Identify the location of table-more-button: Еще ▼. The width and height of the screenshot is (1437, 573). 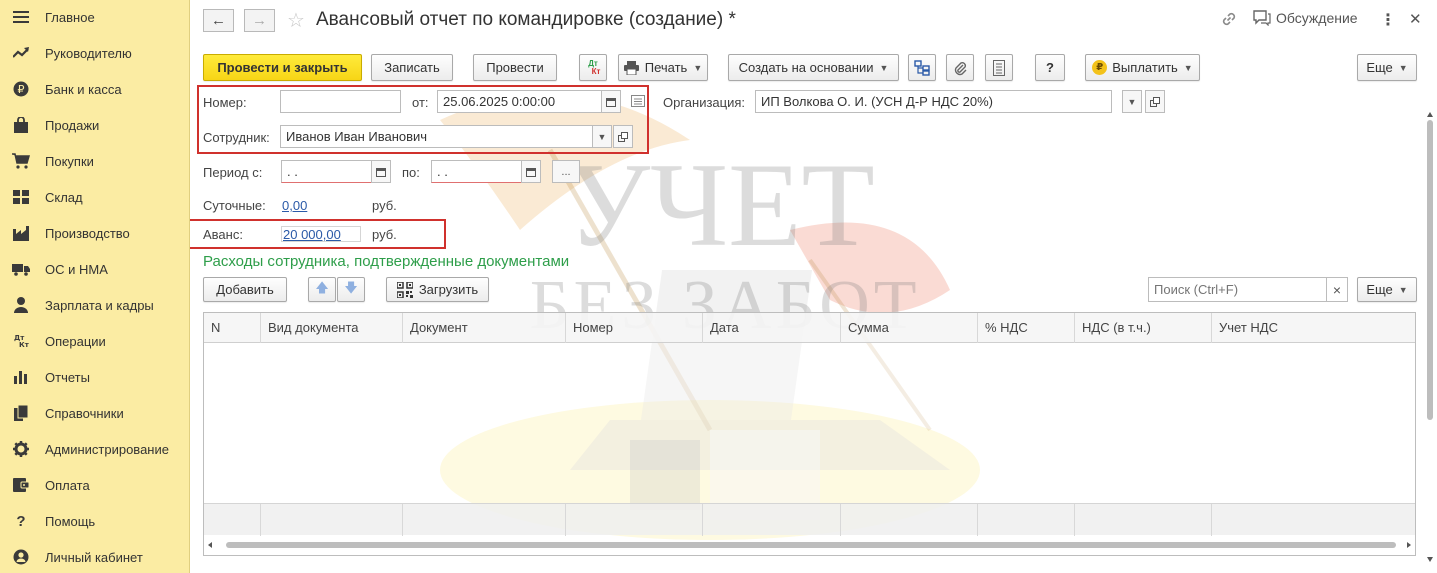
(1387, 289).